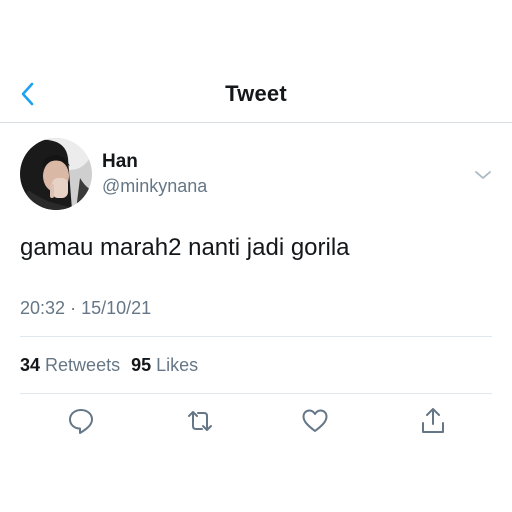  I want to click on tweet-timestamp: 20:32 · 15/10/21, so click(85, 308).